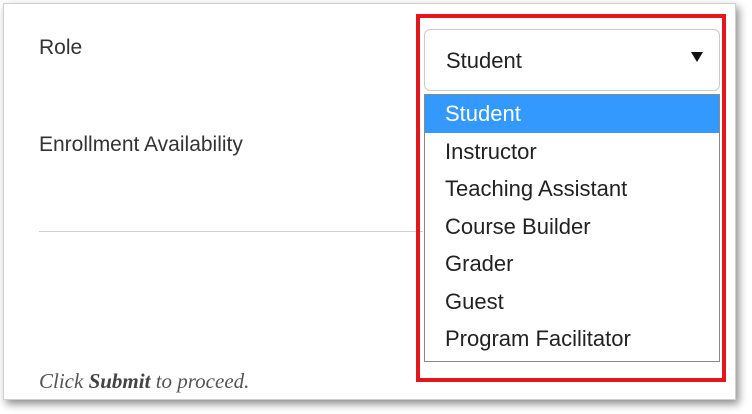 This screenshot has height=414, width=752. Describe the element at coordinates (572, 189) in the screenshot. I see `role-option-teaching-assistant: Teaching Assistant` at that location.